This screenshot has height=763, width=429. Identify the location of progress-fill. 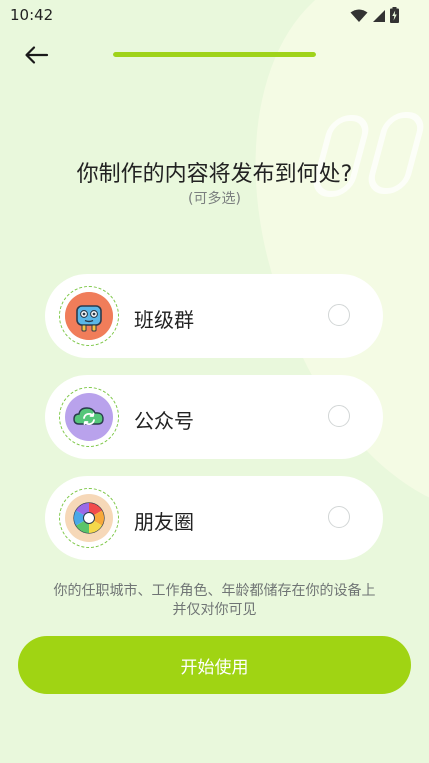
(214, 54).